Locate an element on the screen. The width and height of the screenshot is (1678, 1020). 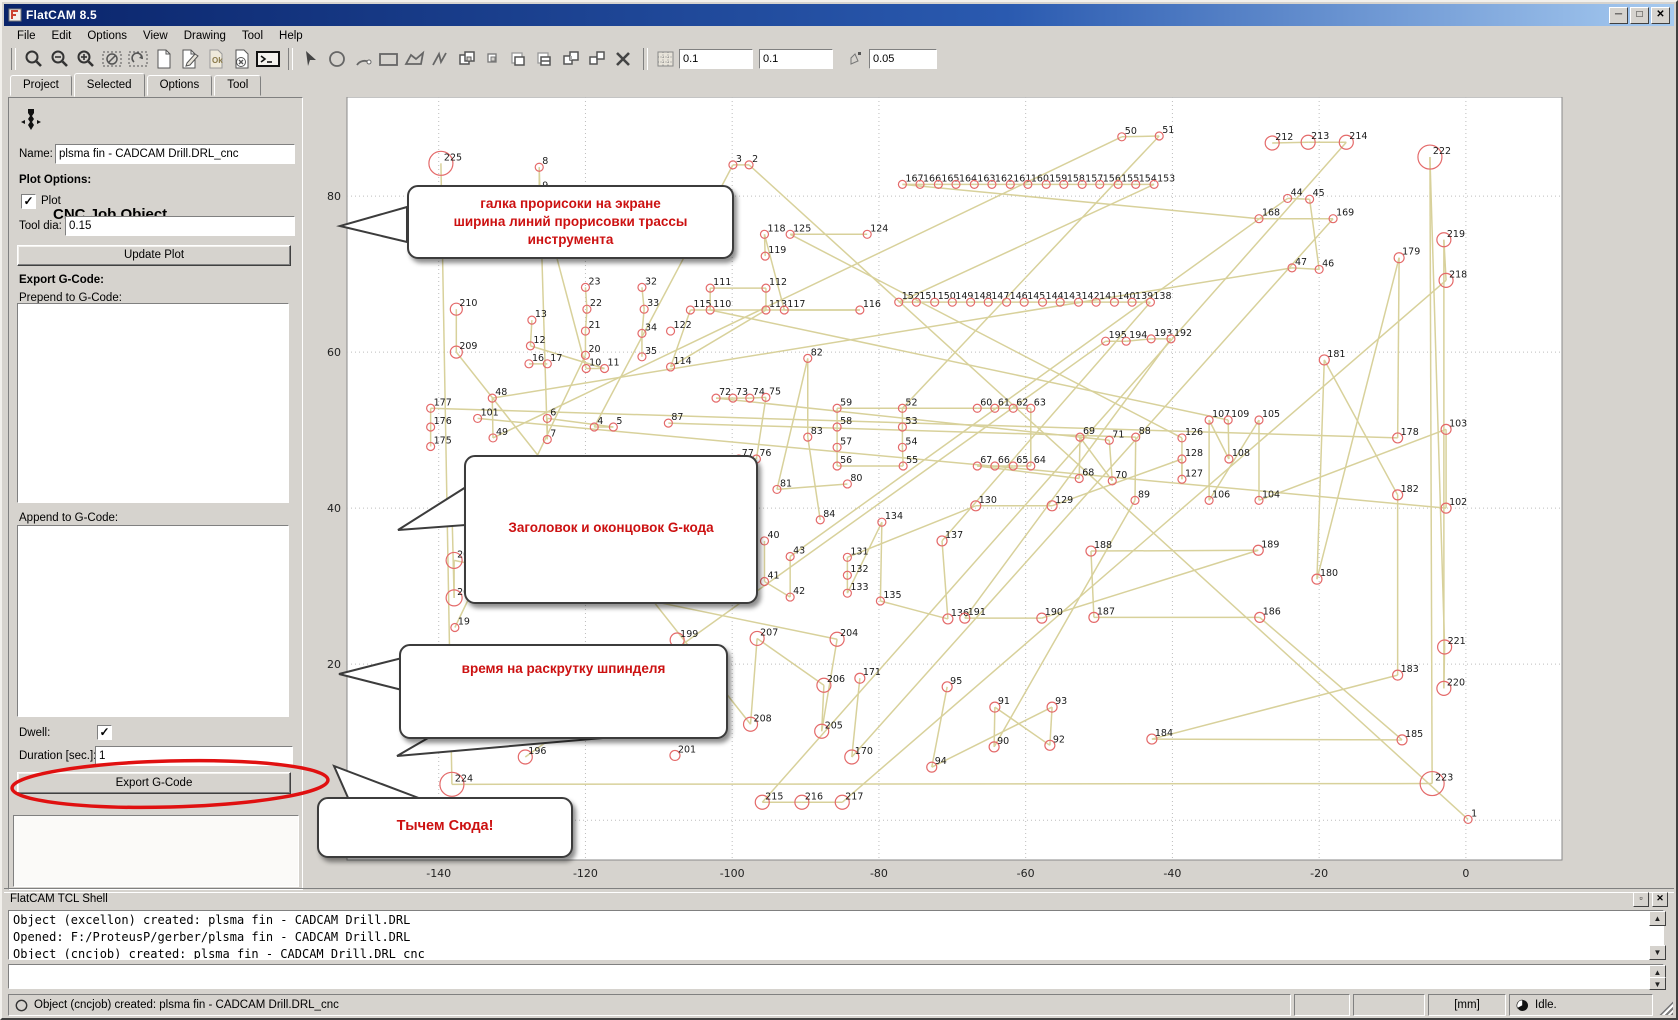
svg-text: 134 is located at coordinates (894, 516).